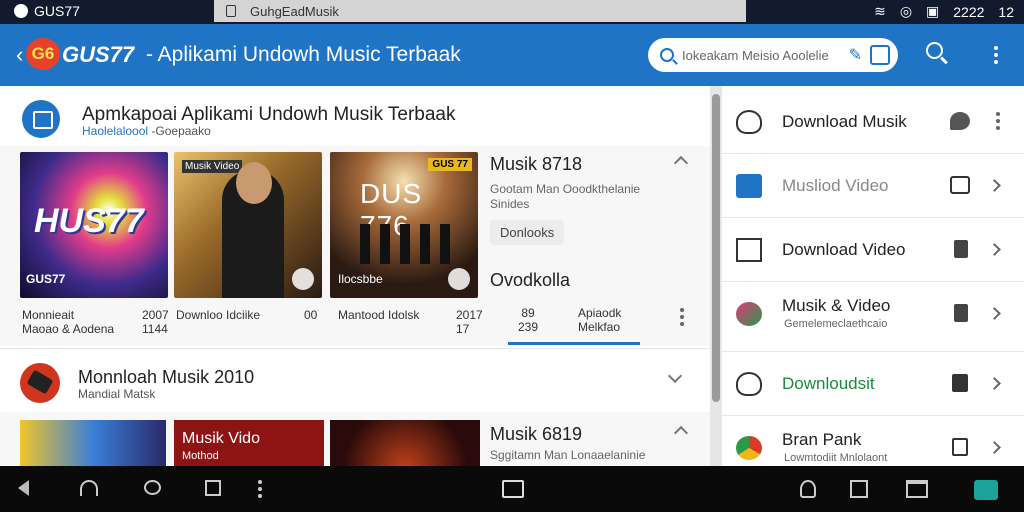 This screenshot has height=512, width=1024. I want to click on caption-count: 2017 17, so click(469, 322).